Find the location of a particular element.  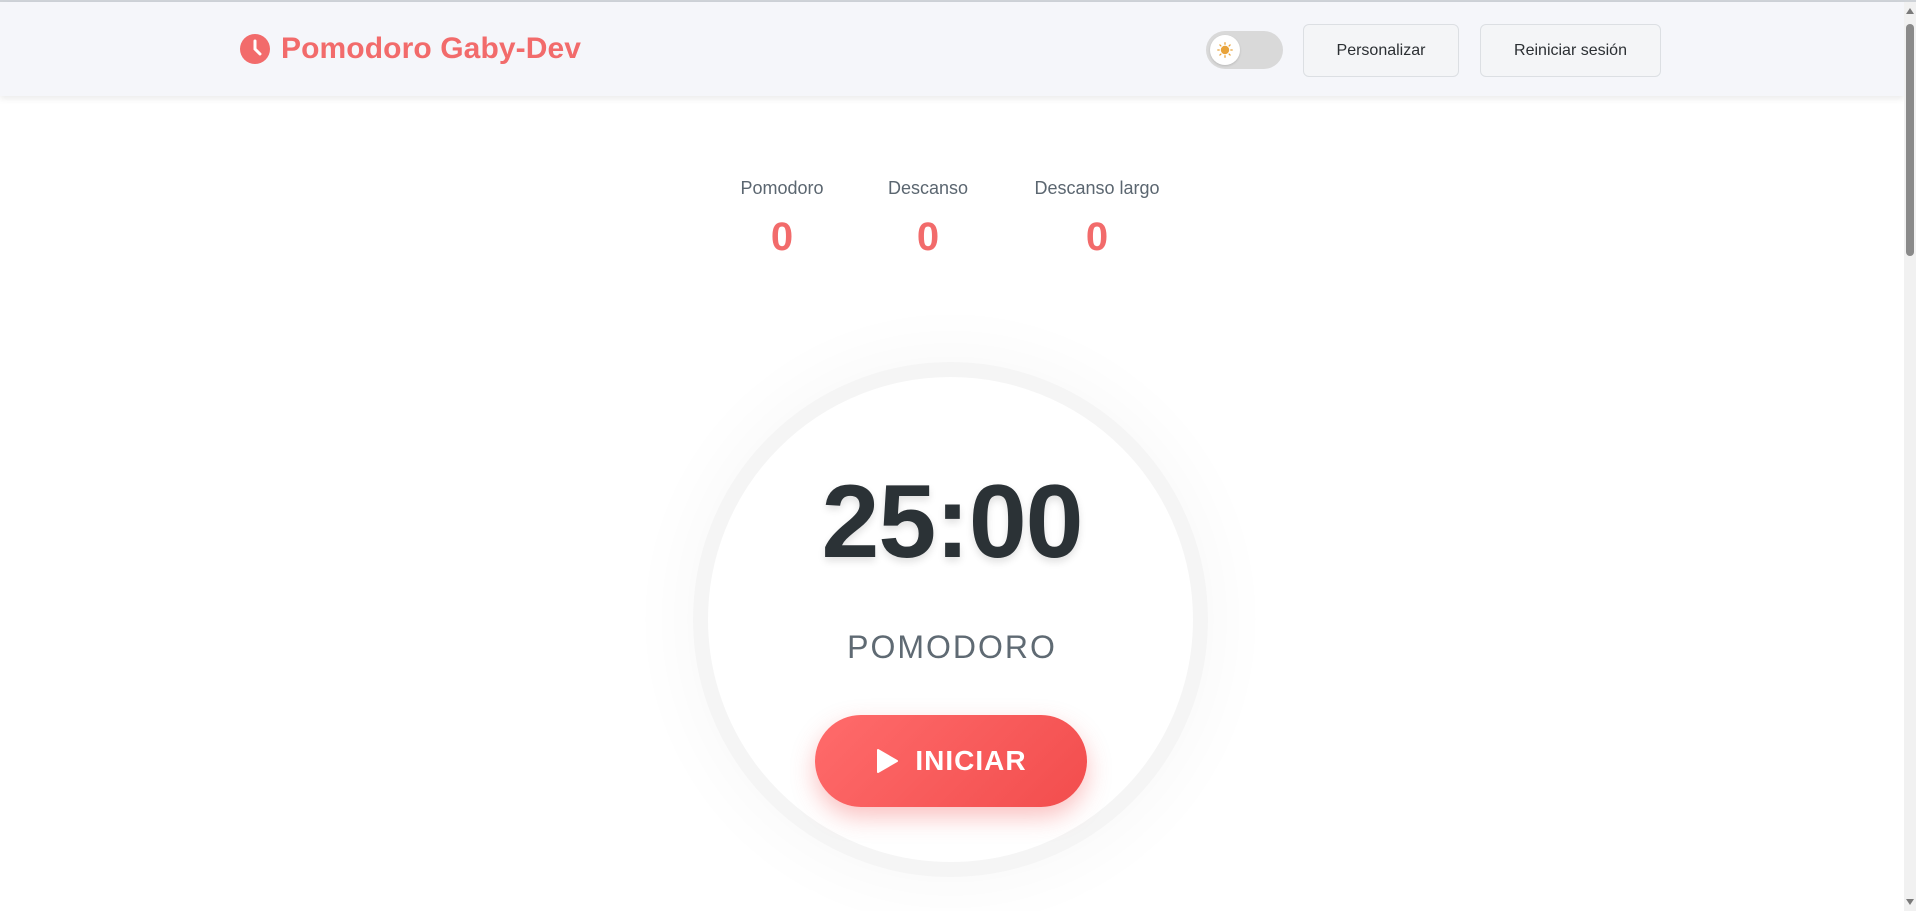

timer-mode-label: POMODORO is located at coordinates (952, 647).